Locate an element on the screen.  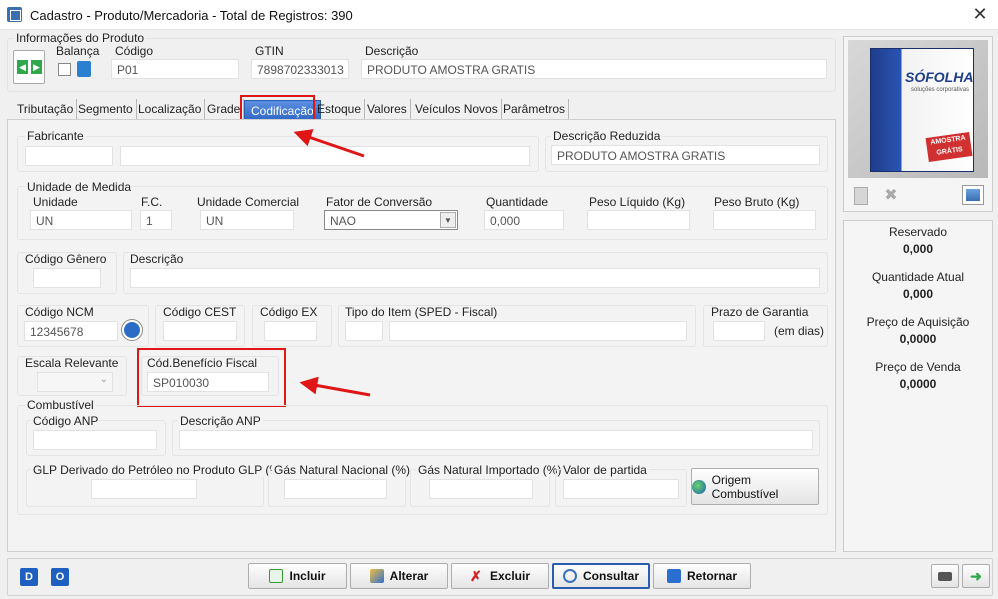
excluir-button: ✗ Excluir is located at coordinates (500, 576).